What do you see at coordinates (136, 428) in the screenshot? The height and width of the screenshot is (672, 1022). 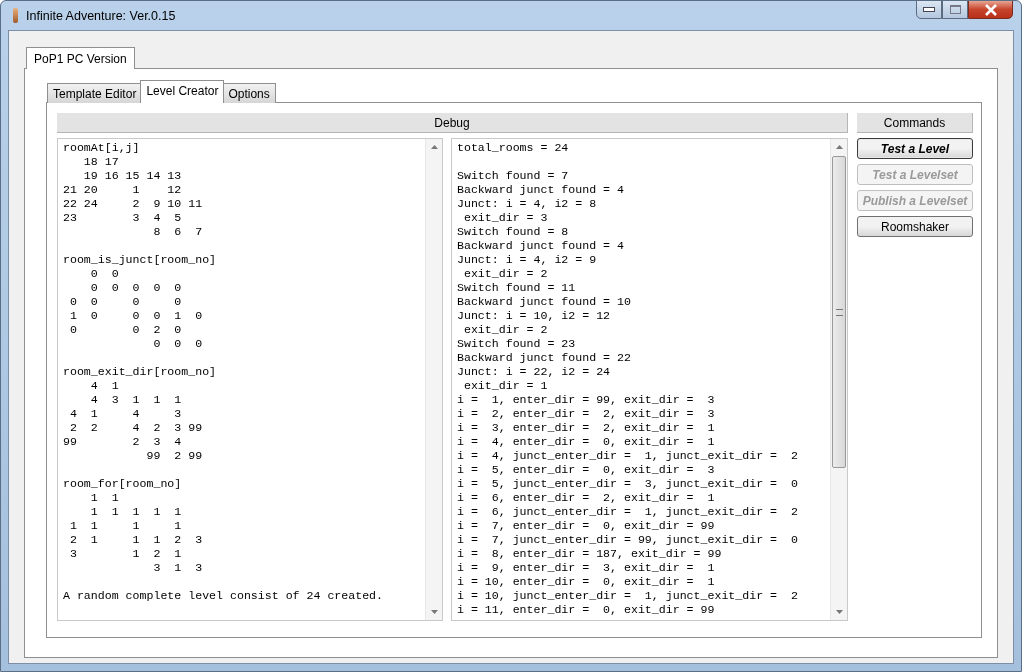 I see `debug-line: 2 2 4 2 3 99` at bounding box center [136, 428].